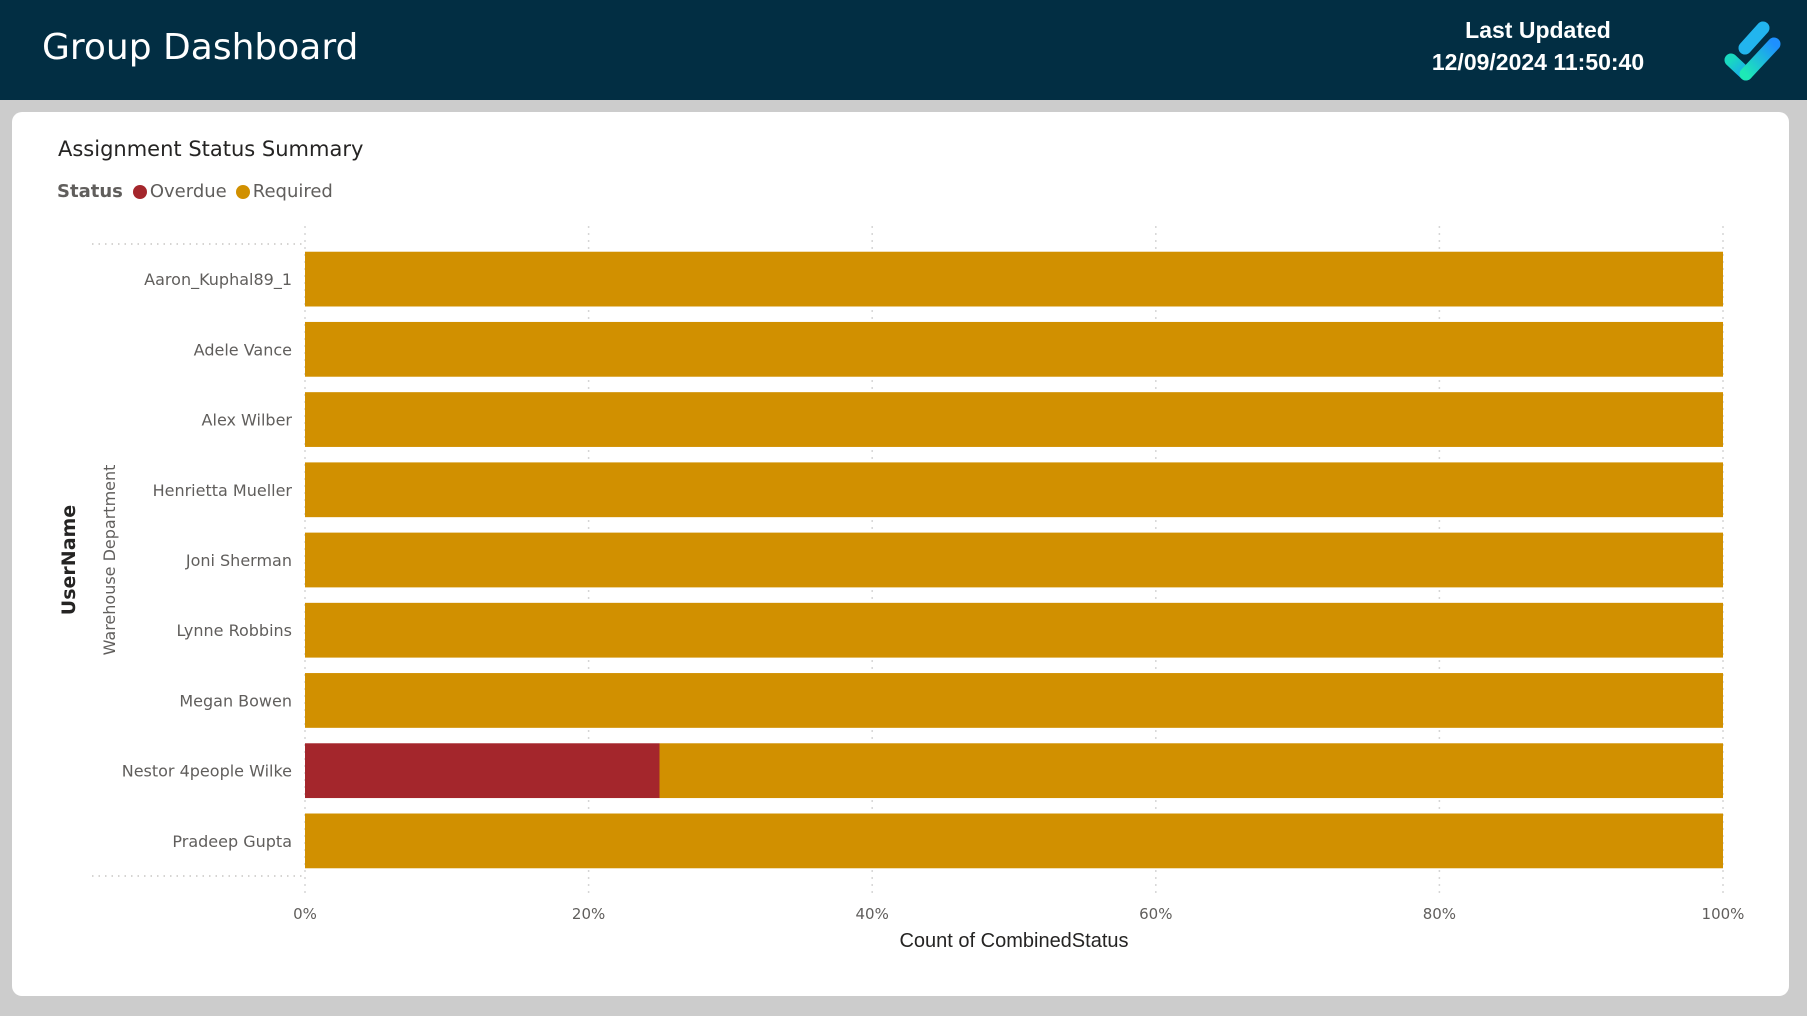 This screenshot has width=1807, height=1016. I want to click on x-tick-label: 0%, so click(305, 914).